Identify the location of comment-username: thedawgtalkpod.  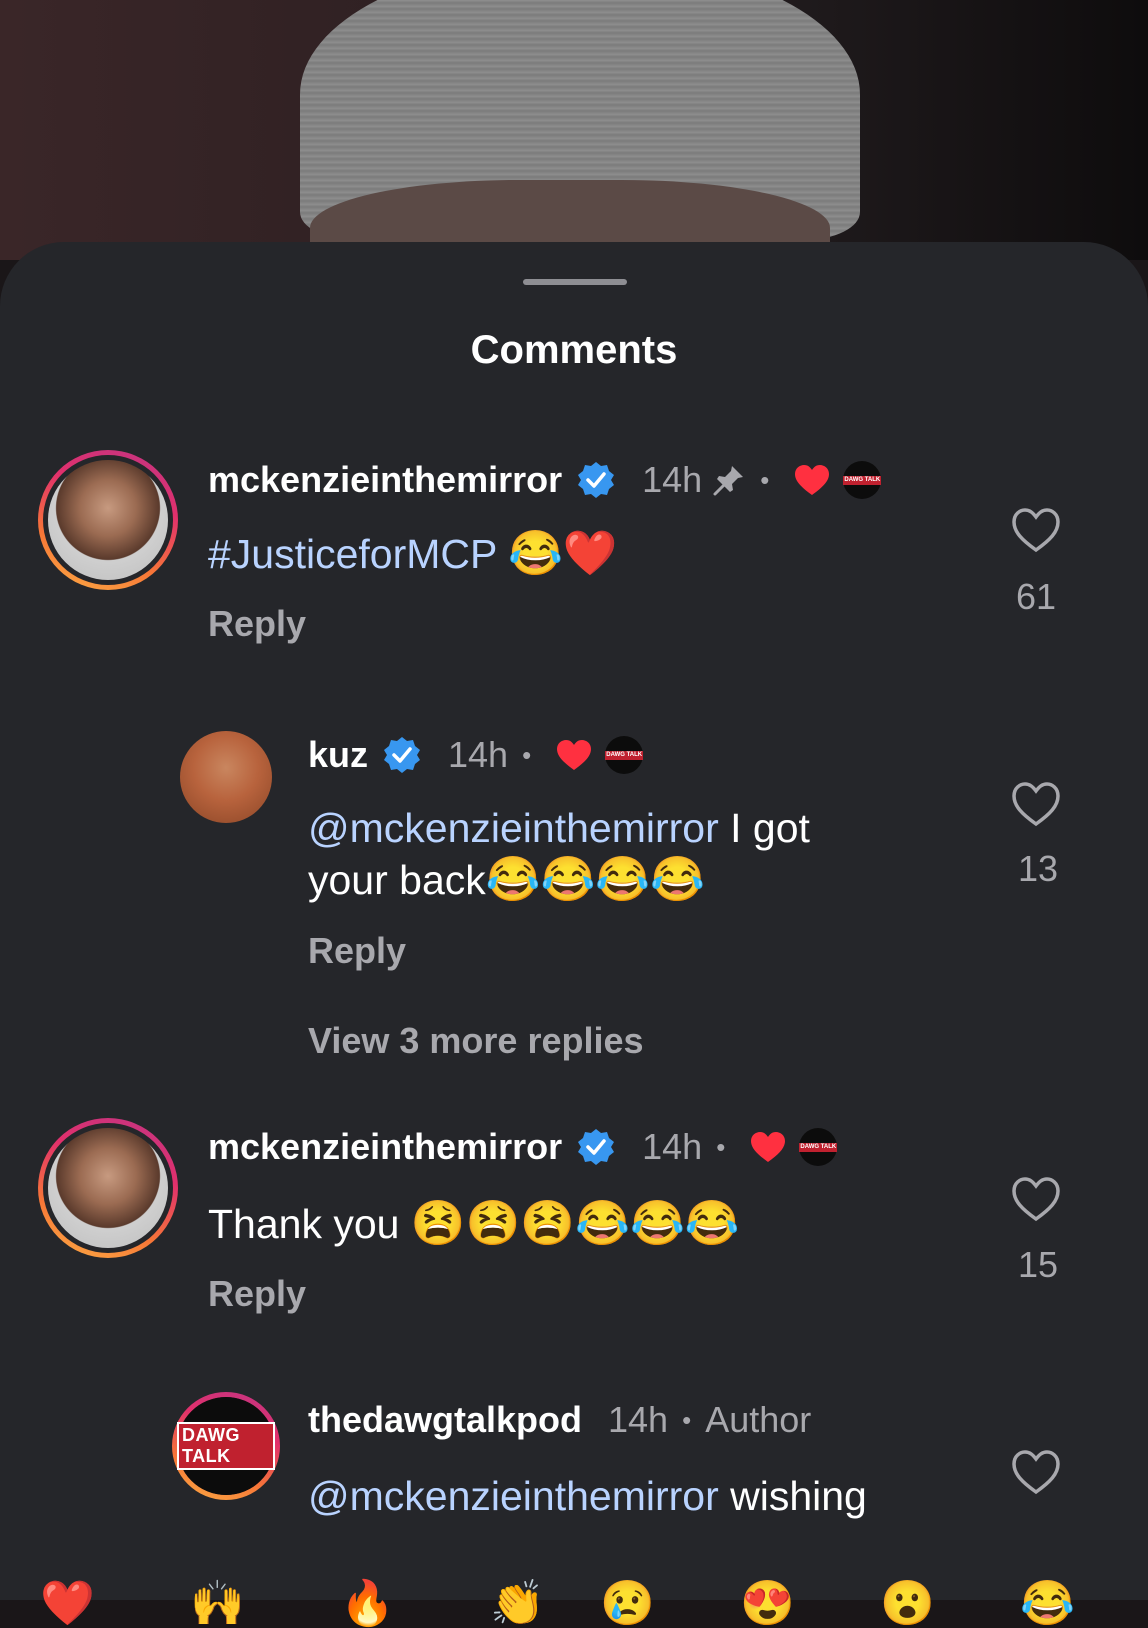
(445, 1420).